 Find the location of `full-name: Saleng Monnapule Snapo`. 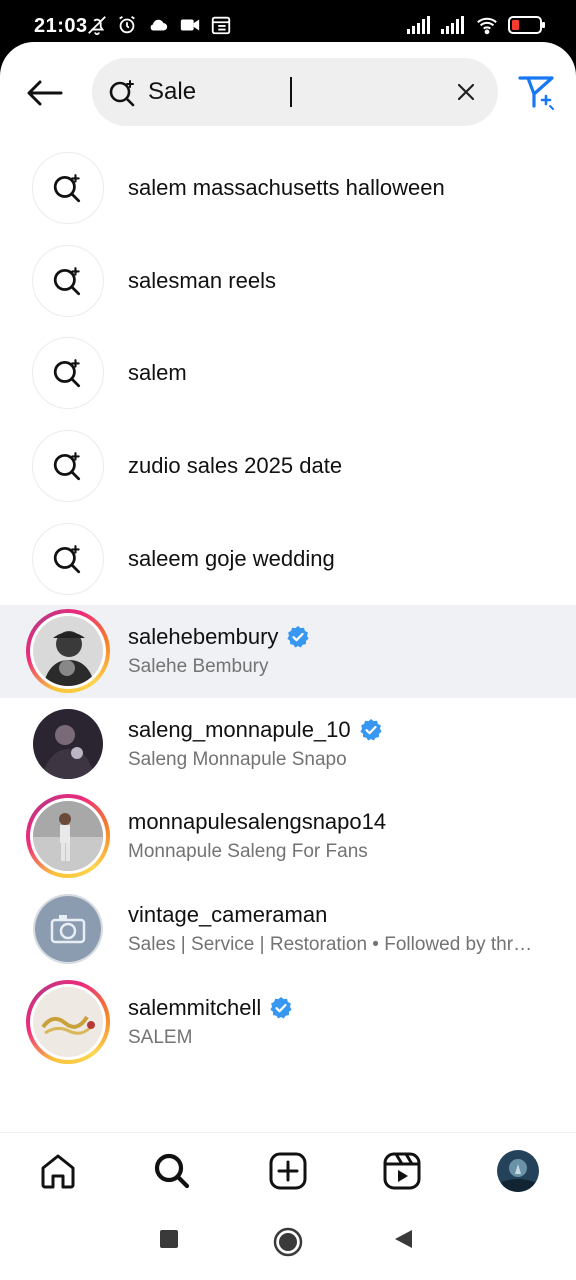

full-name: Saleng Monnapule Snapo is located at coordinates (237, 759).